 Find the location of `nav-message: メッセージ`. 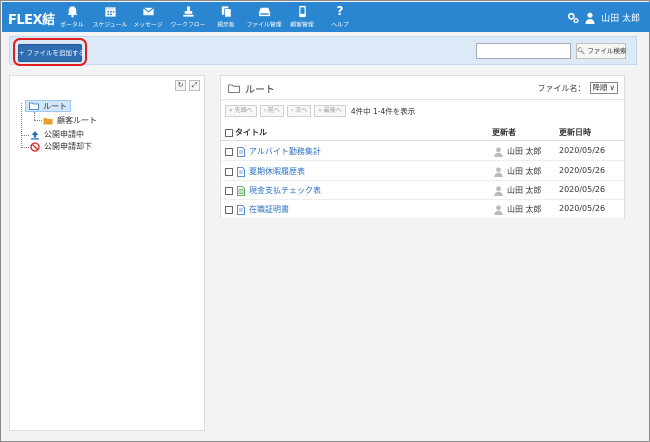

nav-message: メッセージ is located at coordinates (148, 17).